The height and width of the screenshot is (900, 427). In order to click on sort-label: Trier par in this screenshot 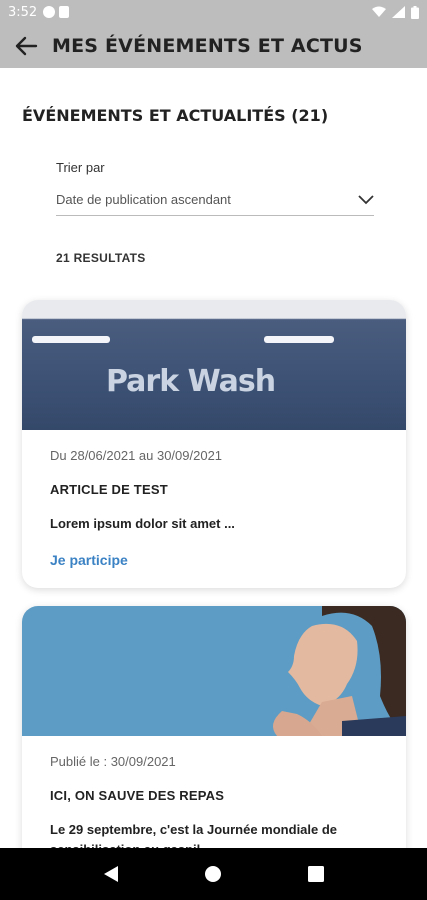, I will do `click(80, 167)`.